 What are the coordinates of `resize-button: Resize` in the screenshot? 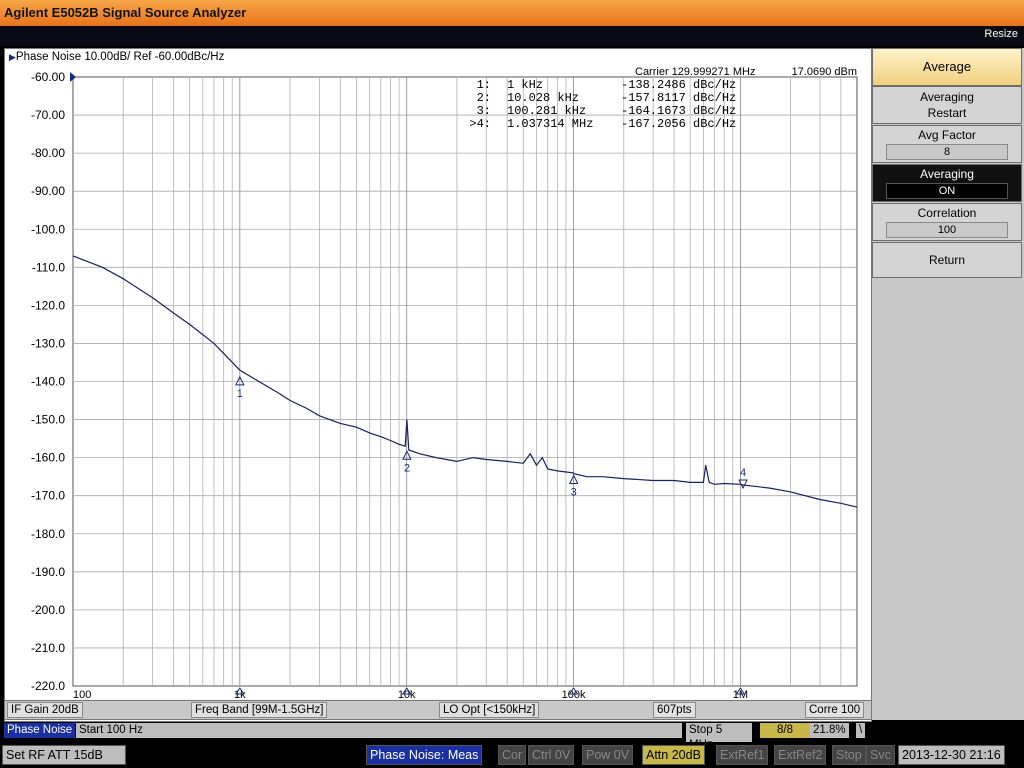 It's located at (1001, 34).